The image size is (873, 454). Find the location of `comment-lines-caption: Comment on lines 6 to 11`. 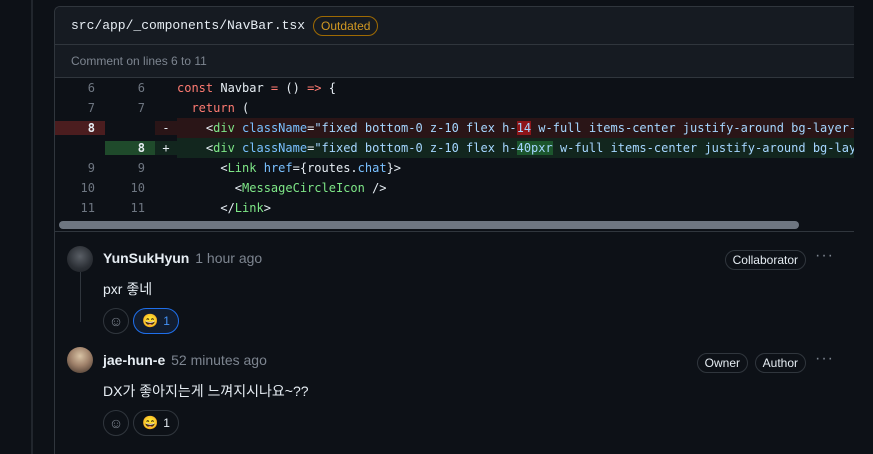

comment-lines-caption: Comment on lines 6 to 11 is located at coordinates (454, 61).